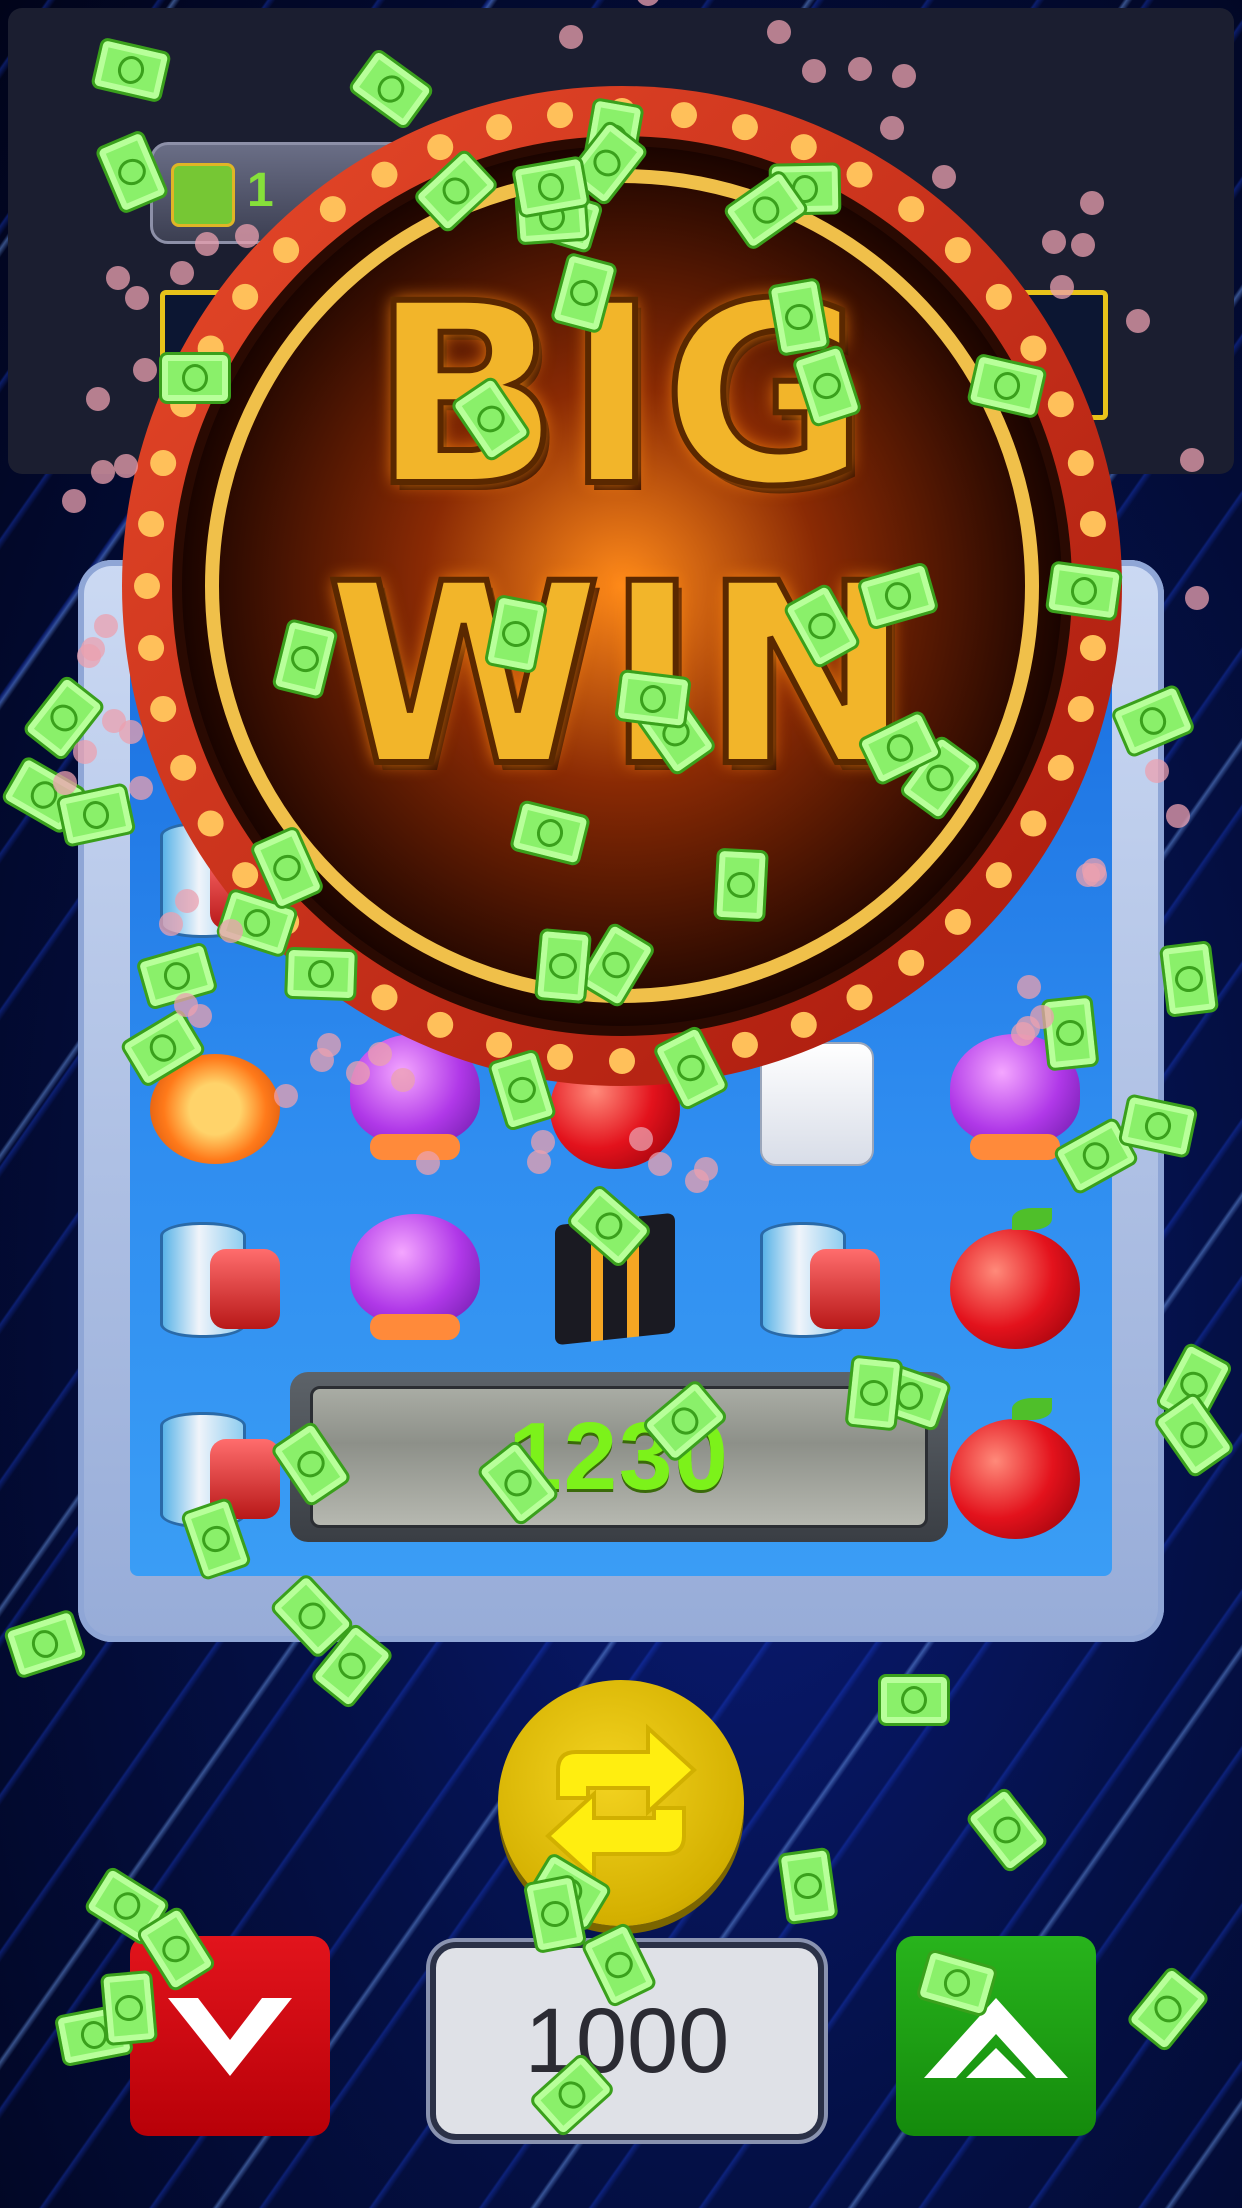 The width and height of the screenshot is (1242, 2208). What do you see at coordinates (415, 1279) in the screenshot?
I see `symbol-club` at bounding box center [415, 1279].